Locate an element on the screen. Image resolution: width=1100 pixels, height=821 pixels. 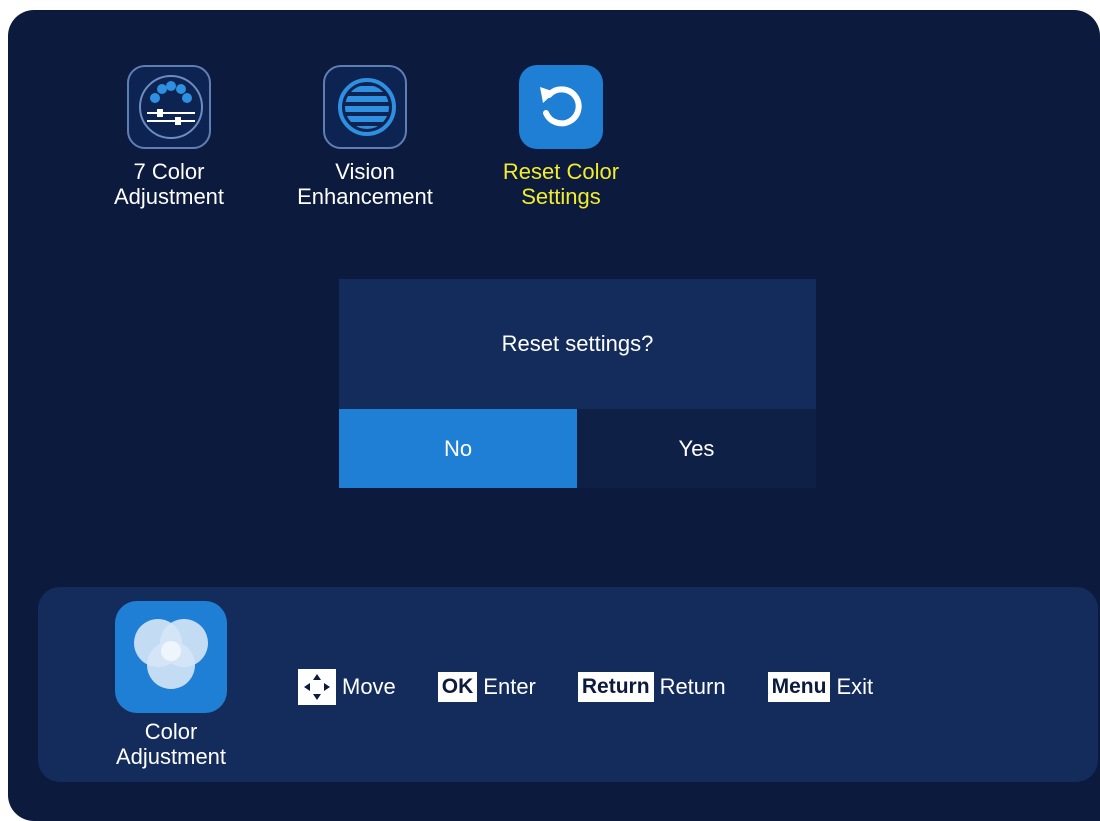
menu-item-line2: Enhancement is located at coordinates (365, 196).